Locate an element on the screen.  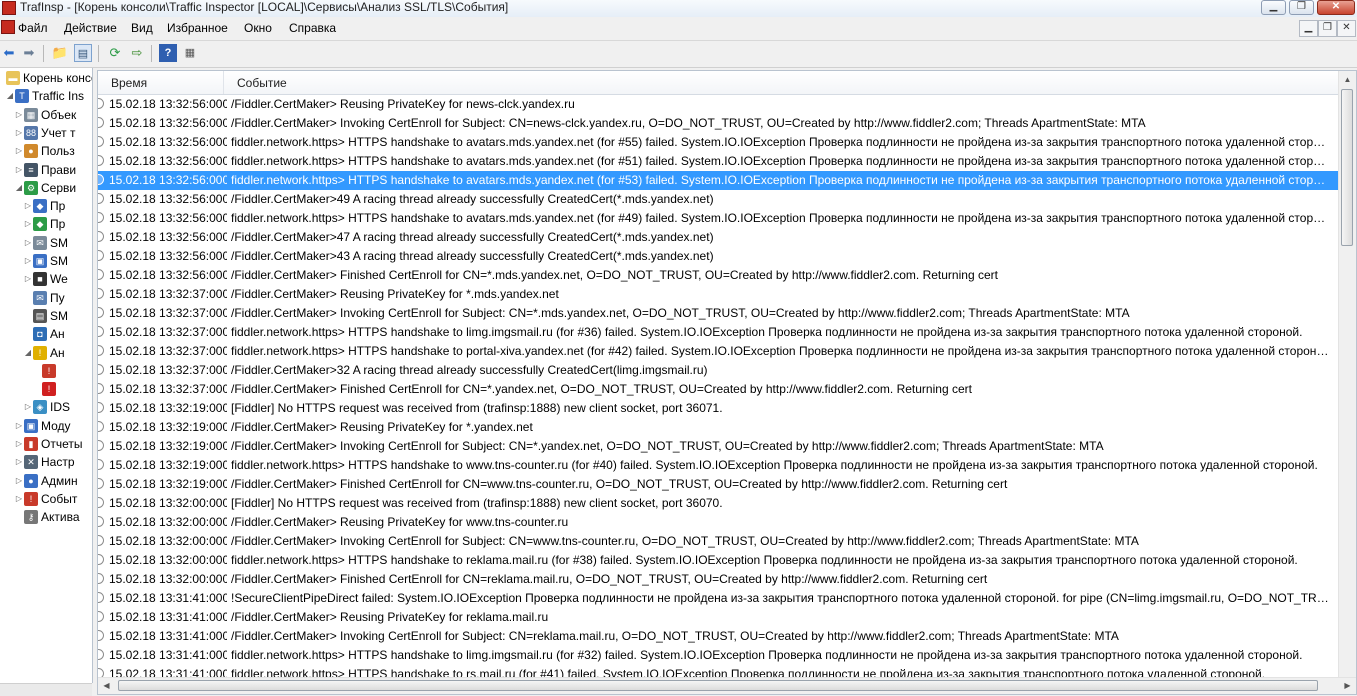
tree-item: ▷ ✕ Настр is located at coordinates (44, 462).